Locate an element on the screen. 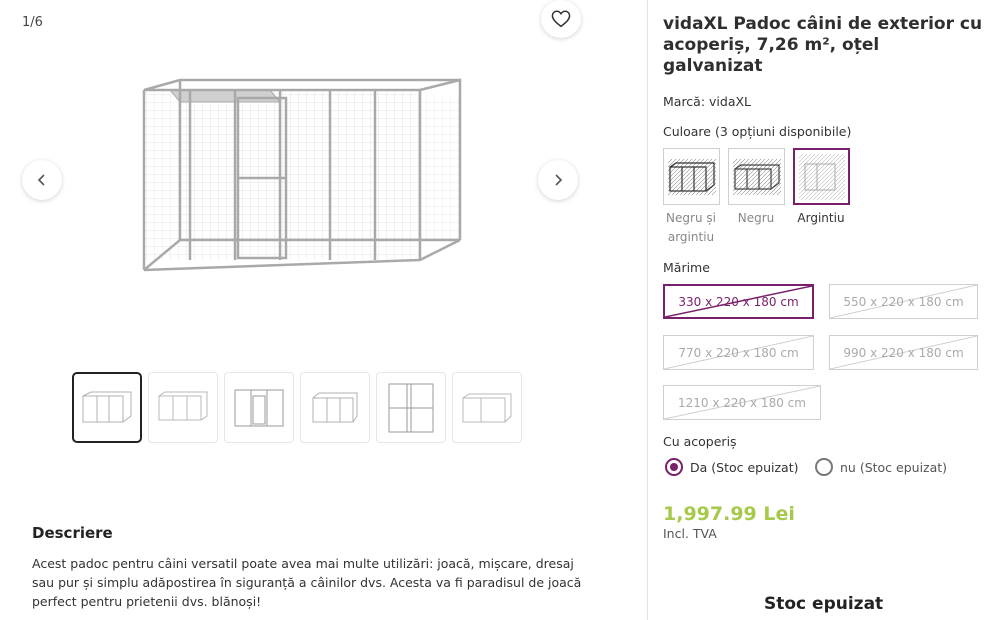 The height and width of the screenshot is (620, 1000). favorite-button is located at coordinates (561, 19).